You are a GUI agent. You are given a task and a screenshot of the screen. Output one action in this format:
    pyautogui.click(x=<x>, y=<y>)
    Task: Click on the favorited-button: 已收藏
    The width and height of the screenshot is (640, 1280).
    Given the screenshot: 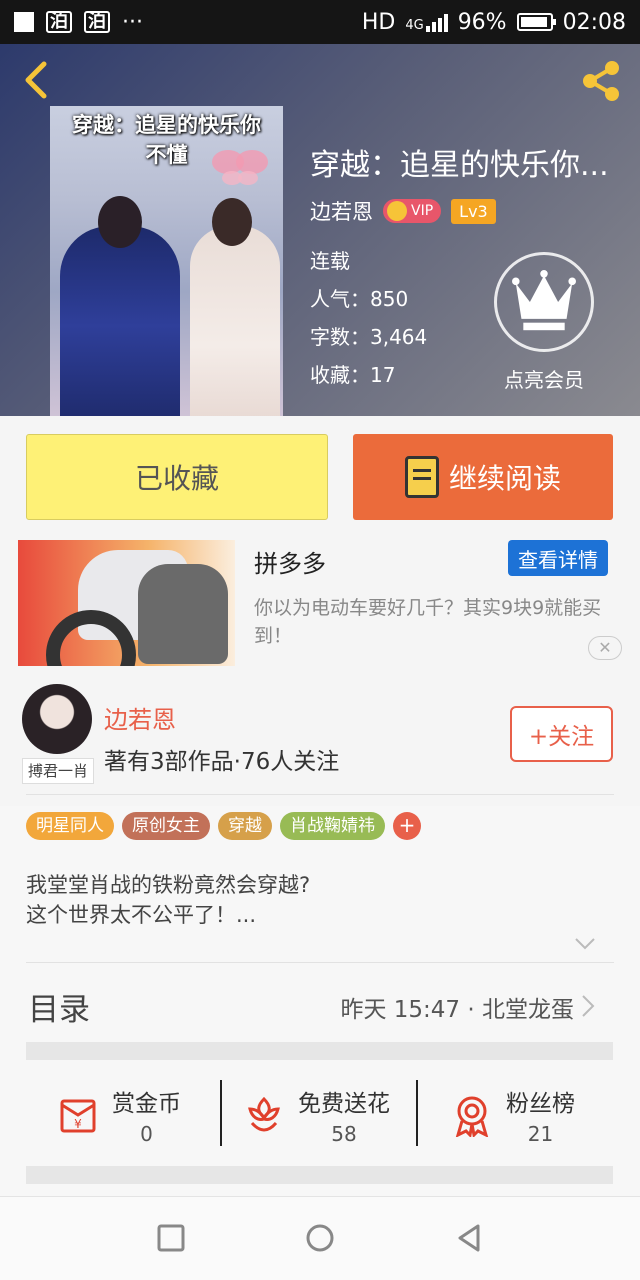 What is the action you would take?
    pyautogui.click(x=177, y=477)
    